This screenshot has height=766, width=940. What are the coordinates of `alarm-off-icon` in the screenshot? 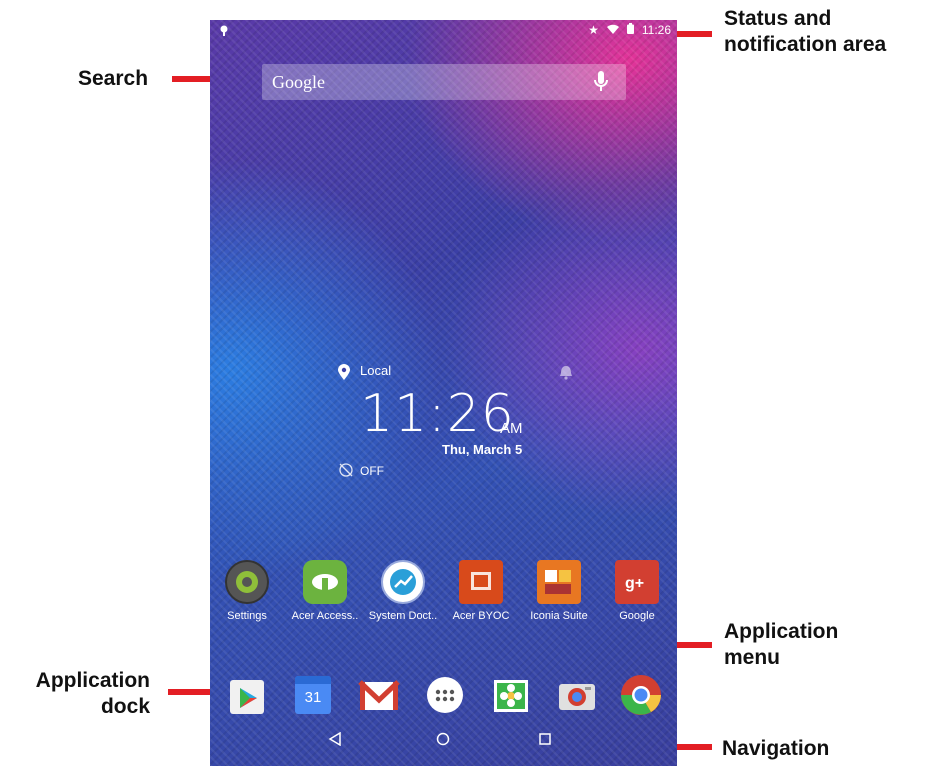 It's located at (346, 472).